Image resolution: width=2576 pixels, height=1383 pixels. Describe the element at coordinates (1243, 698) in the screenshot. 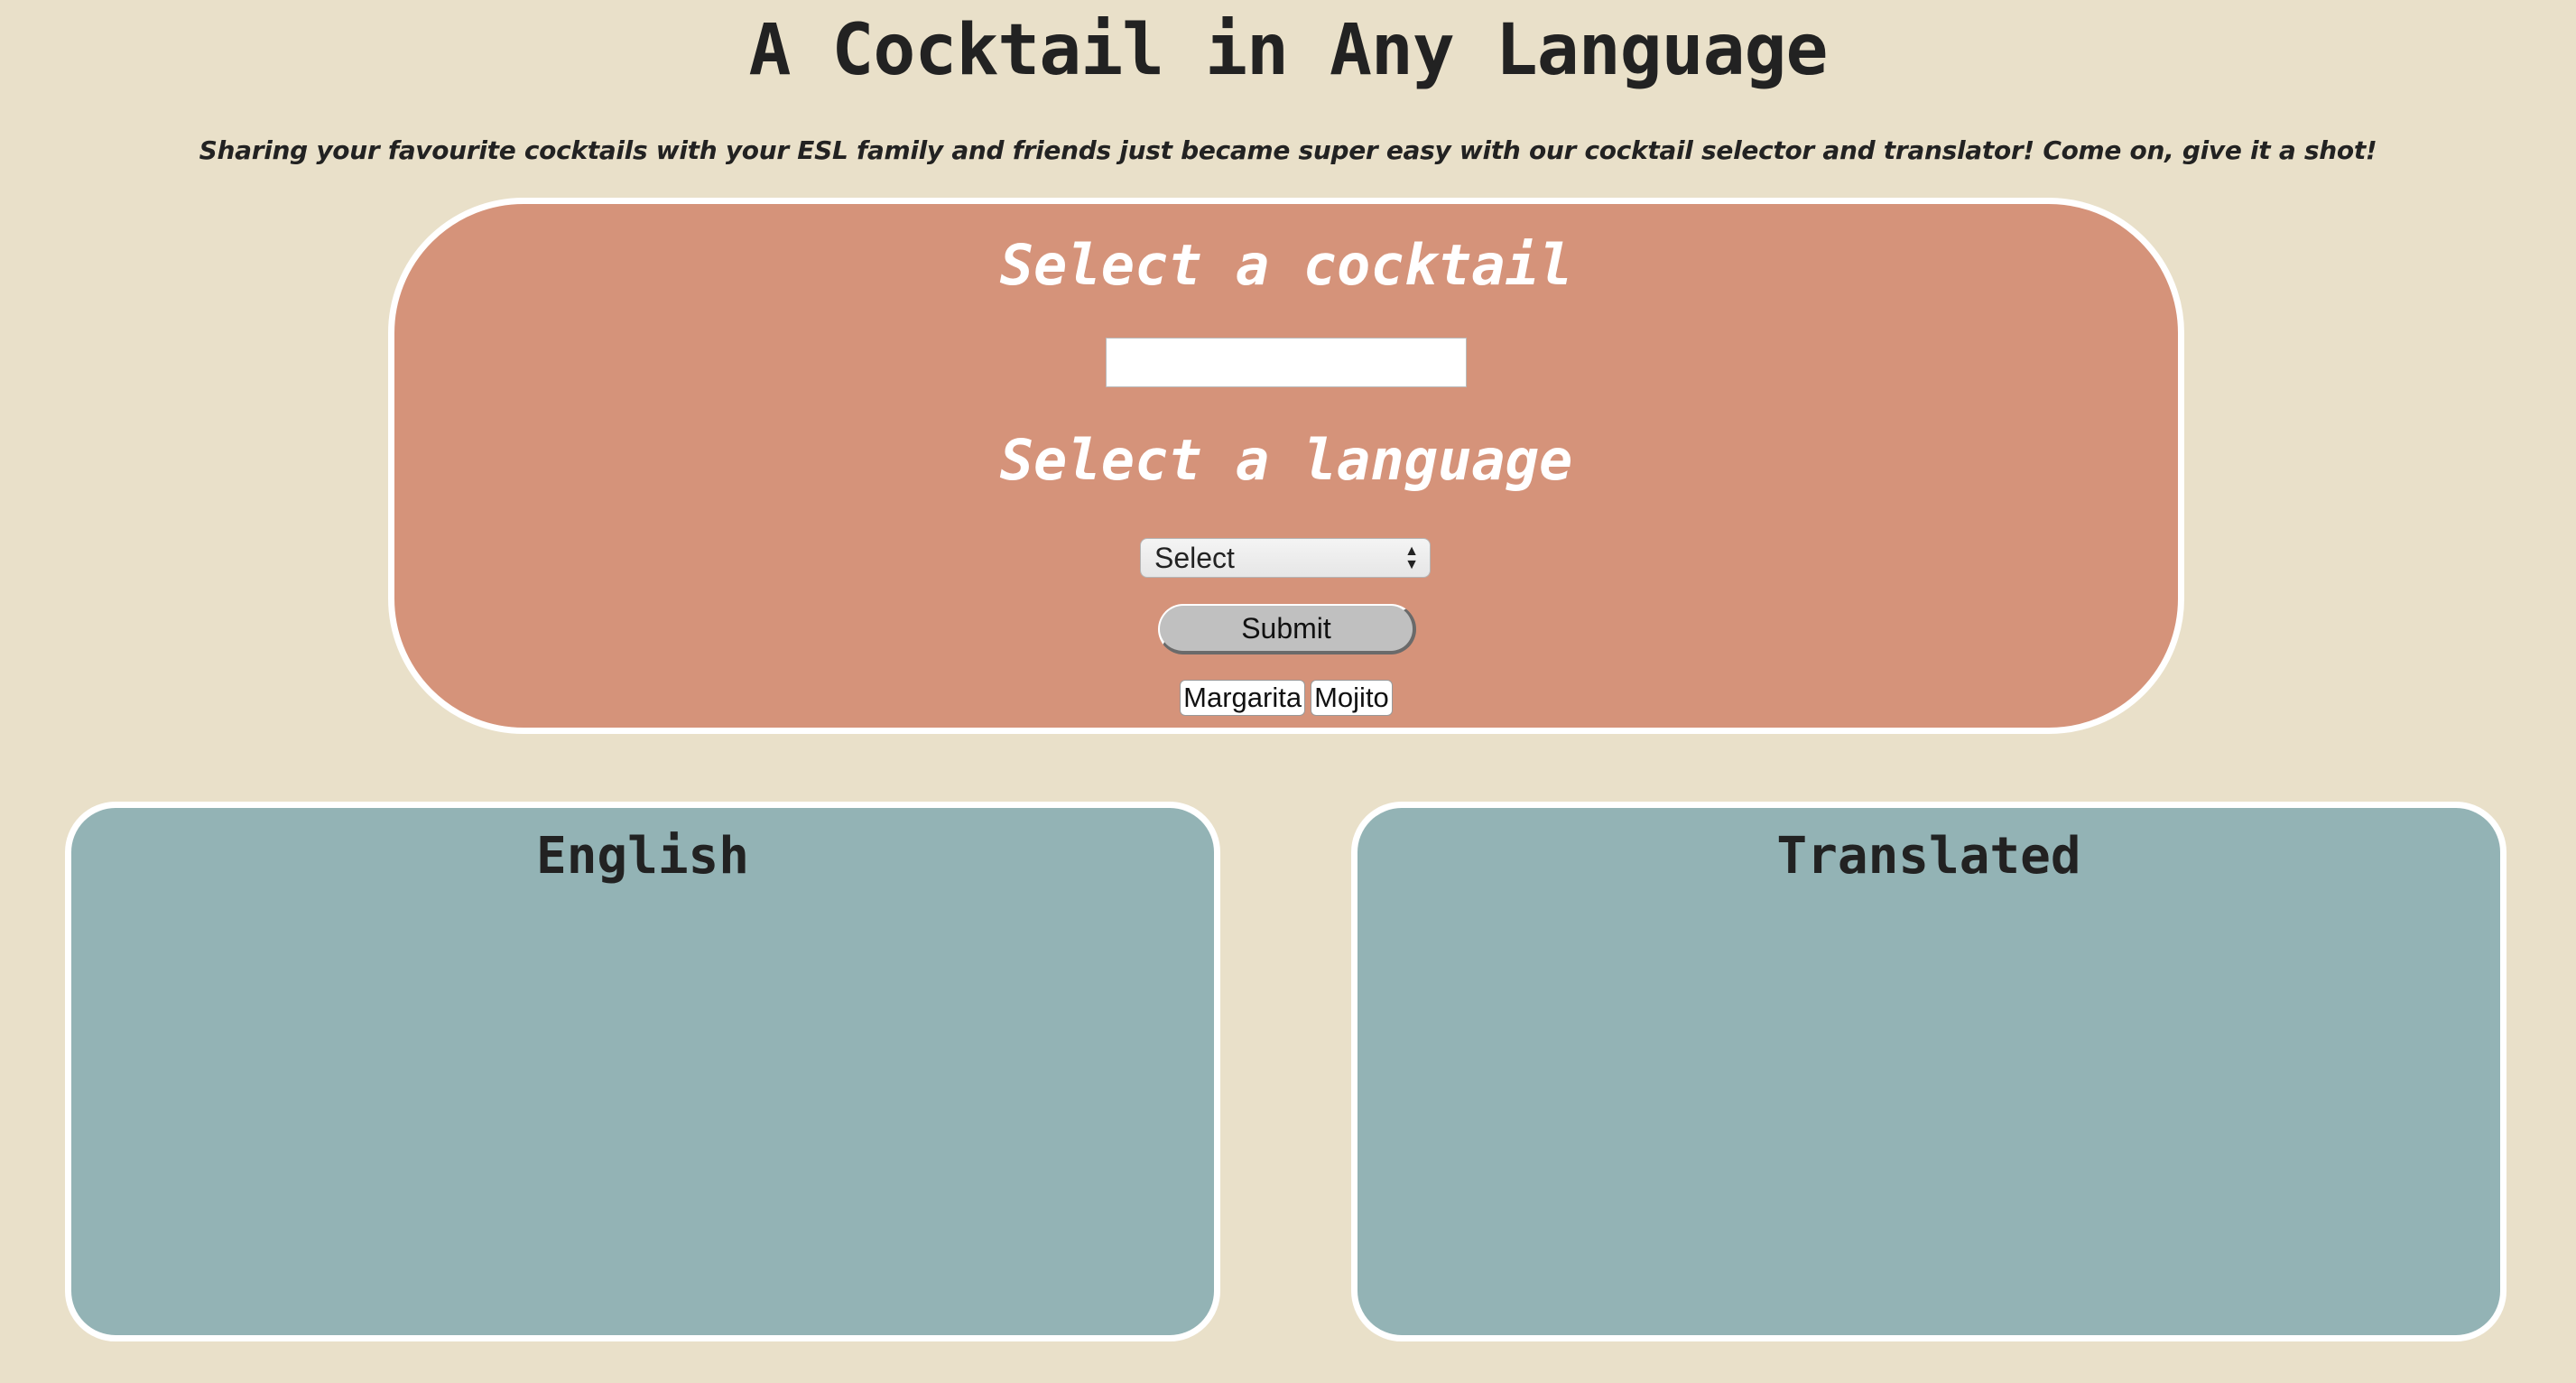

I see `margarita-button: Margarita` at that location.